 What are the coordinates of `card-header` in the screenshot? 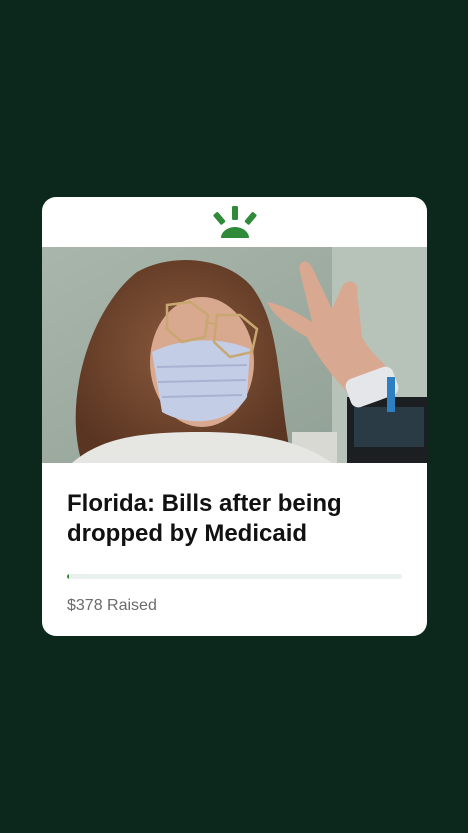 It's located at (234, 222).